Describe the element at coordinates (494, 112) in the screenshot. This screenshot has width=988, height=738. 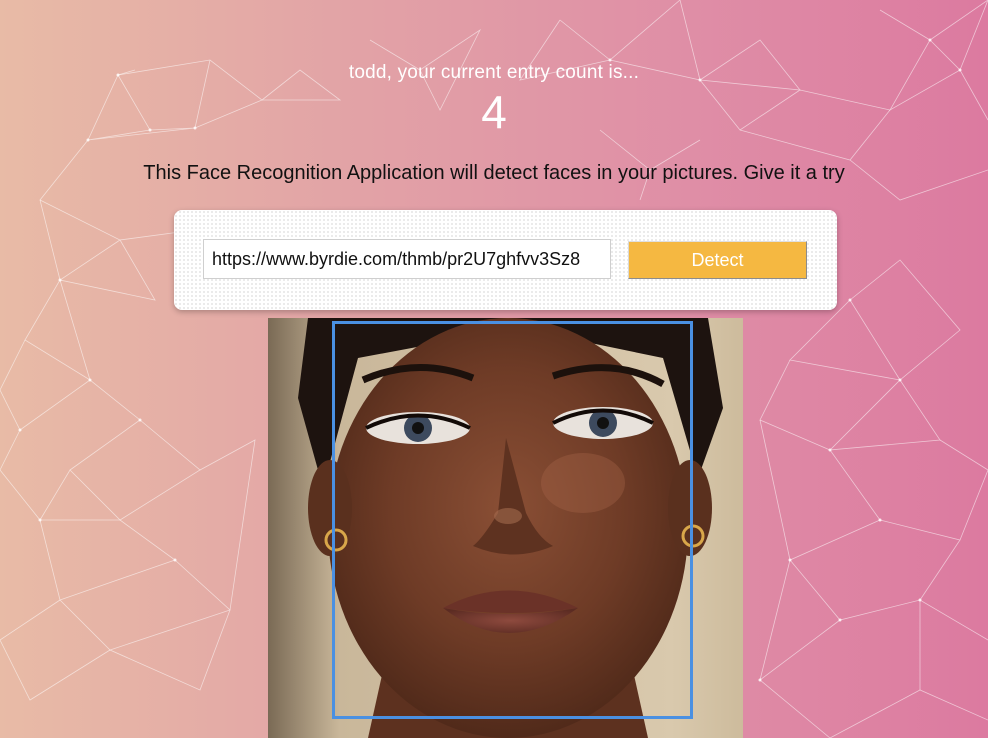
I see `entry-count-value: 4` at that location.